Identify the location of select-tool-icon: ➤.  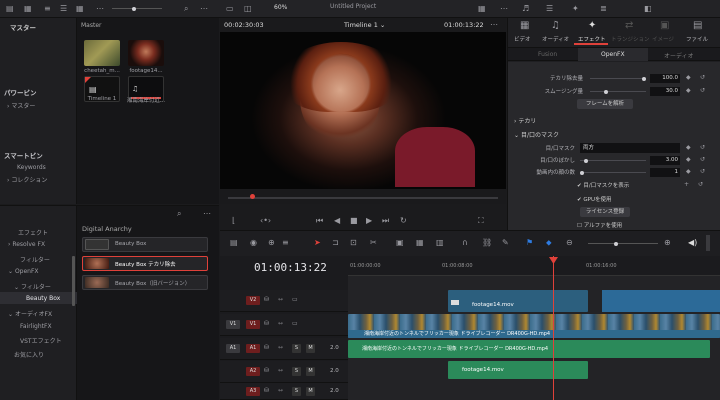
(317, 243).